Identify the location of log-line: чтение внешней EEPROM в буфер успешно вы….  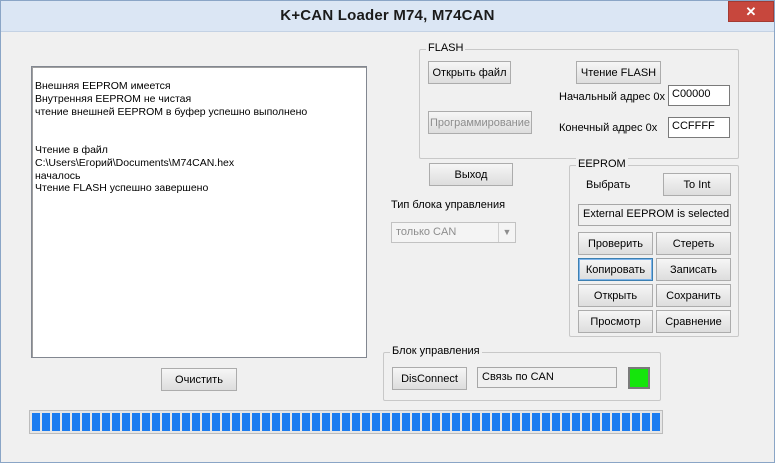
(171, 111).